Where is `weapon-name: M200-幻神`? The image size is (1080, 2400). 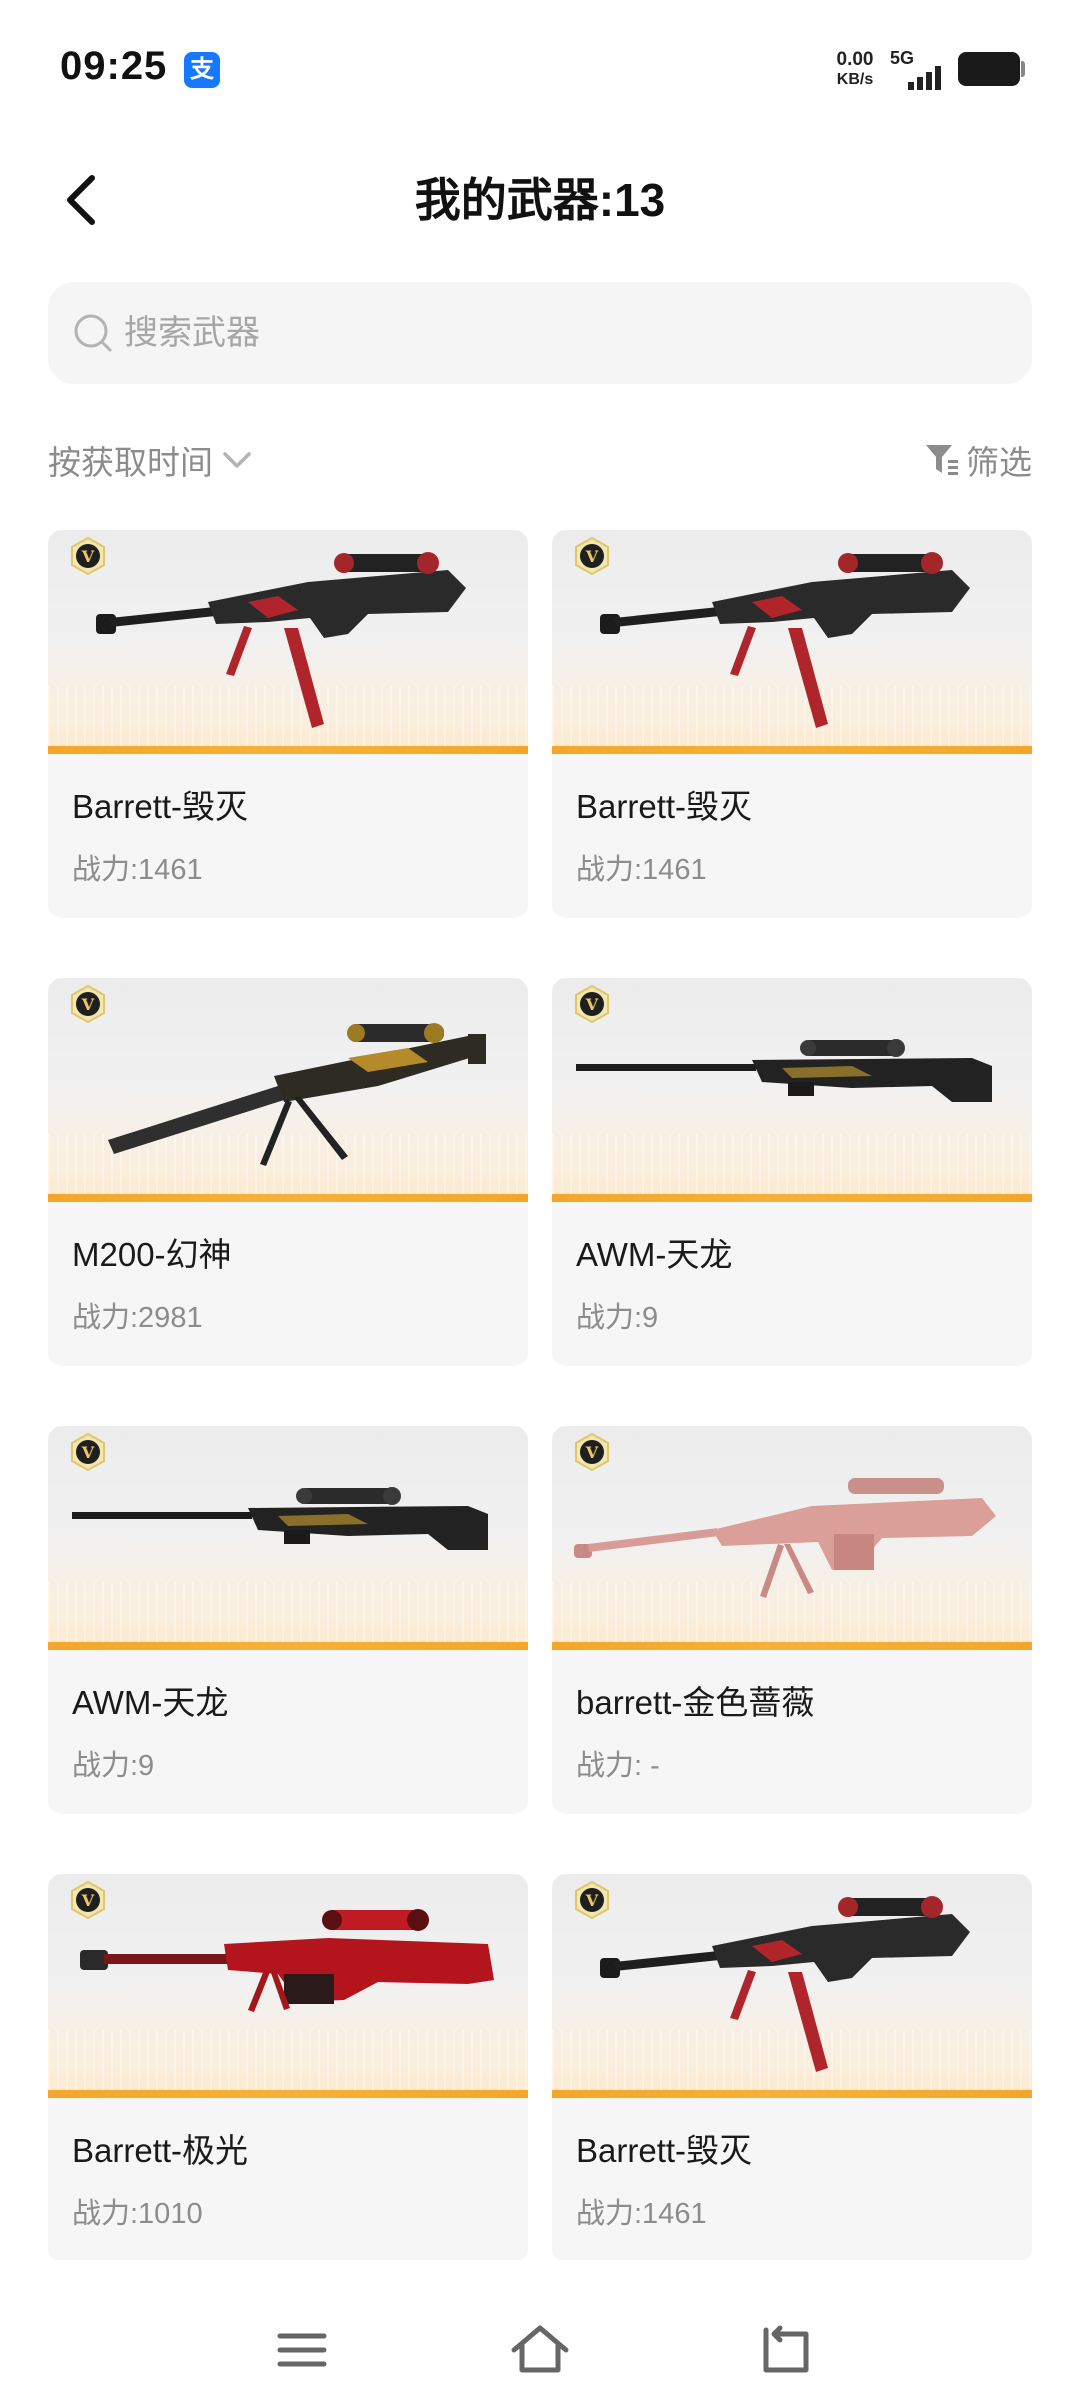
weapon-name: M200-幻神 is located at coordinates (152, 1254).